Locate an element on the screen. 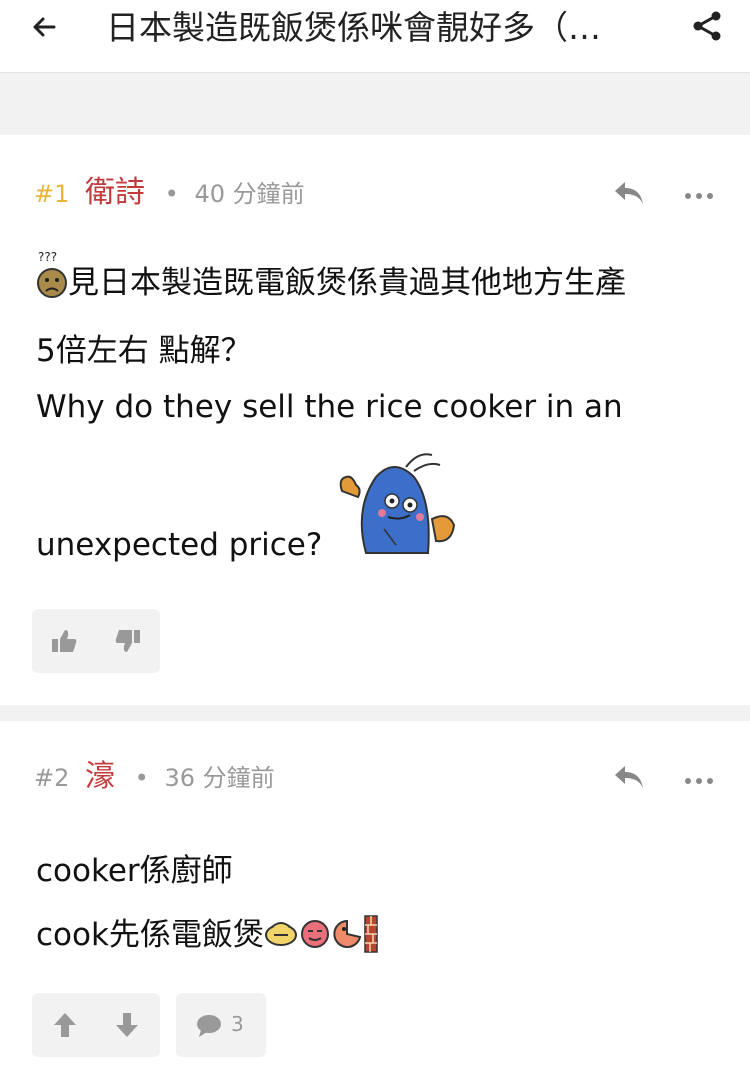 The image size is (750, 1072). post-content: cooker係廚師 cook先係電飯煲 is located at coordinates (381, 911).